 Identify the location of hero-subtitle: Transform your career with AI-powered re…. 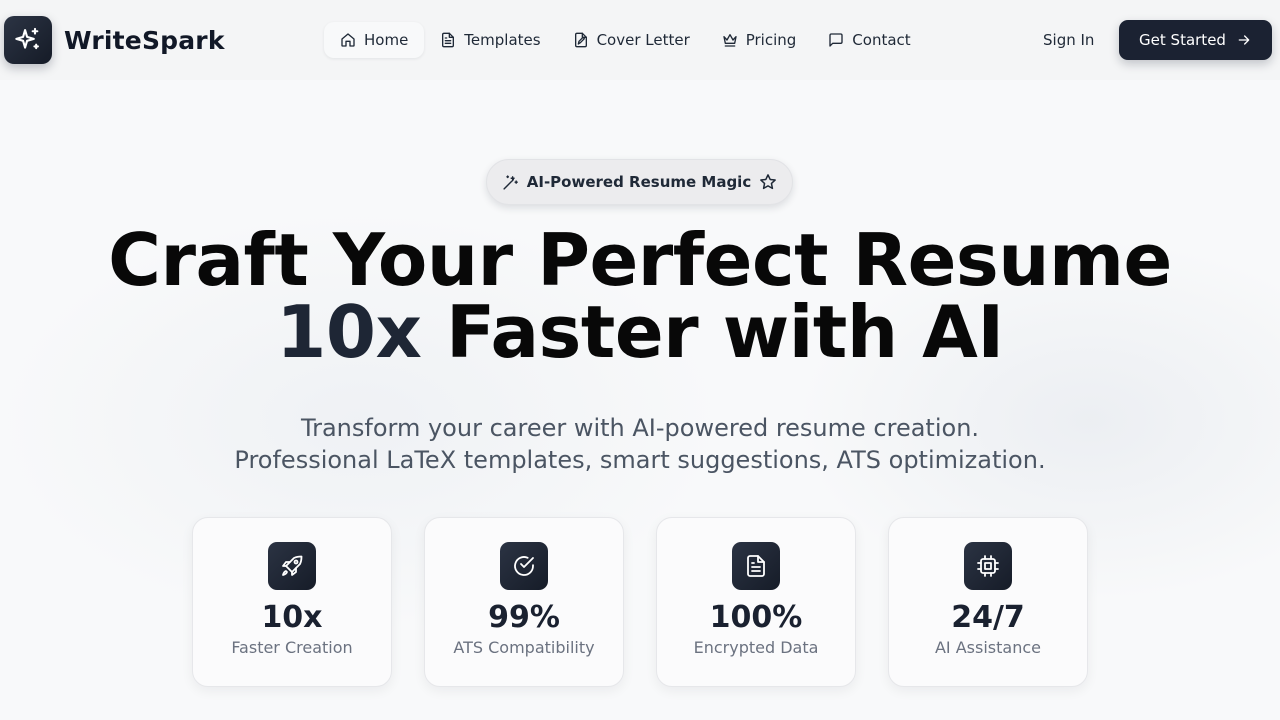
(640, 444).